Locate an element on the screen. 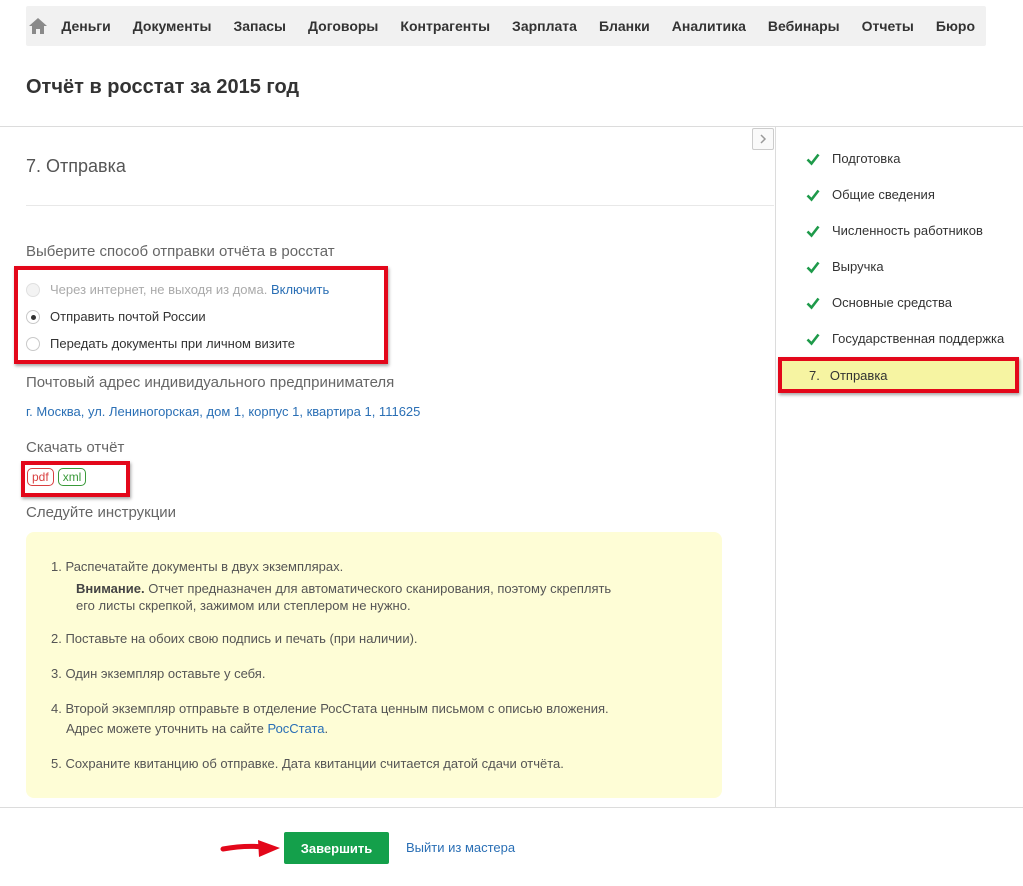 Image resolution: width=1023 pixels, height=886 pixels. instruction-item: 3. Один экземпляр оставьте у себя. is located at coordinates (158, 673).